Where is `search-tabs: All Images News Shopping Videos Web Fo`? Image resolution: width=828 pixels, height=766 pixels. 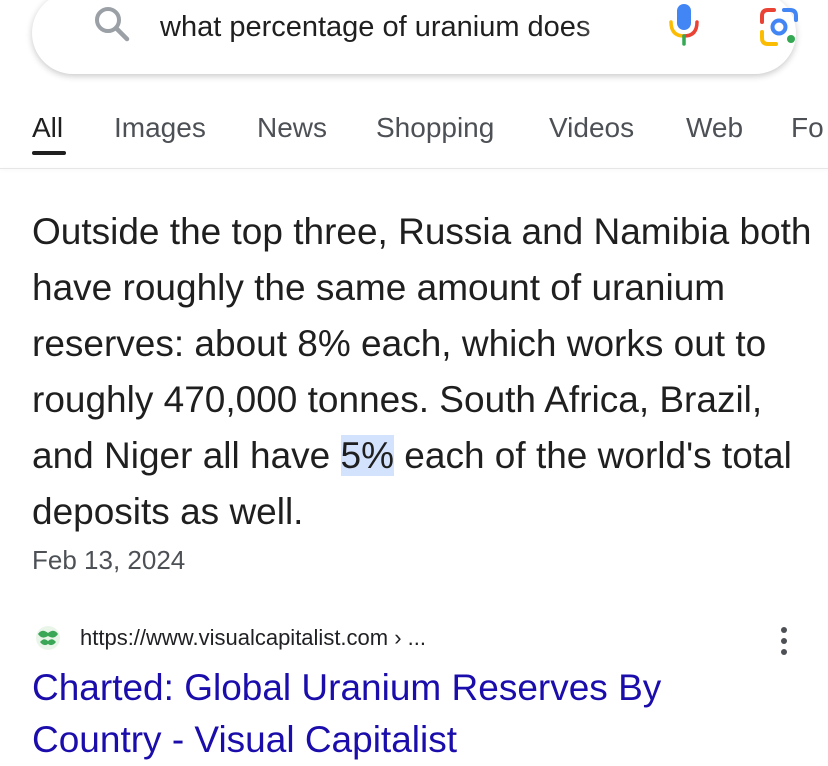
search-tabs: All Images News Shopping Videos Web Fo is located at coordinates (414, 134).